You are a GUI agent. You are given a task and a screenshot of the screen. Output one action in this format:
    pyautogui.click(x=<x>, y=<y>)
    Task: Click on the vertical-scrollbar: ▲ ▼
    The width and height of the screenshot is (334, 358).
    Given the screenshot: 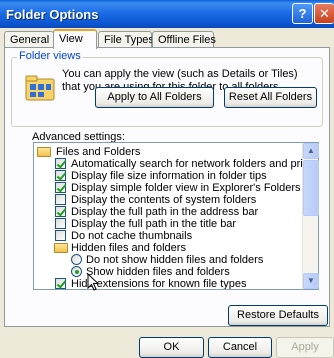 What is the action you would take?
    pyautogui.click(x=310, y=216)
    